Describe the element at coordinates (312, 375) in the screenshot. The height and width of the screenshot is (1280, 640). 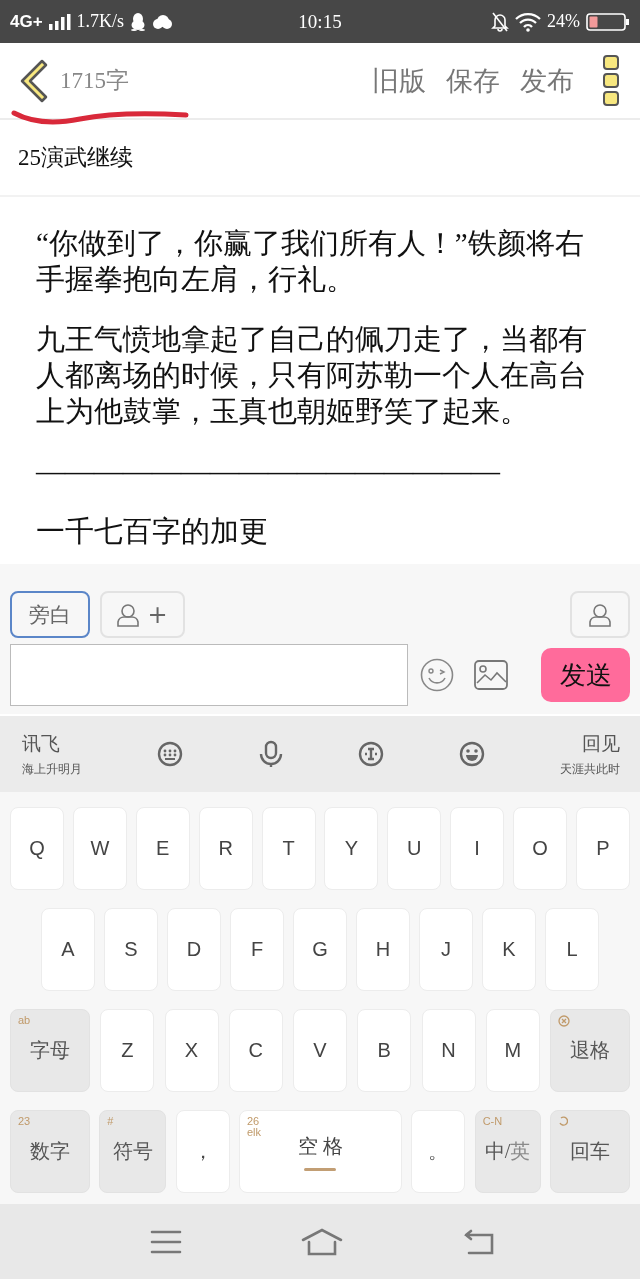
I see `paragraph: 九王气愤地拿起了自己的佩刀走了，当都有人都离场的时候，只有阿苏勒一个人在高台上为他鼓掌，玉真也朝姬野笑了起来。` at that location.